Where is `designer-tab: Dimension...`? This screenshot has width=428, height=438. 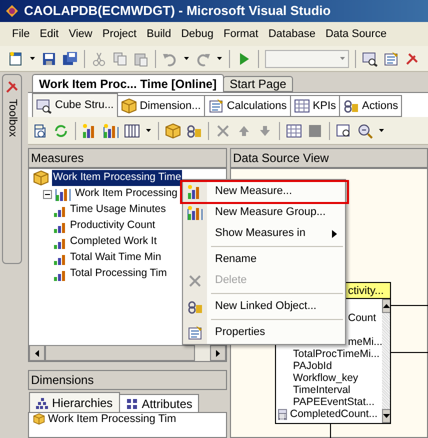
designer-tab: Dimension... is located at coordinates (160, 106).